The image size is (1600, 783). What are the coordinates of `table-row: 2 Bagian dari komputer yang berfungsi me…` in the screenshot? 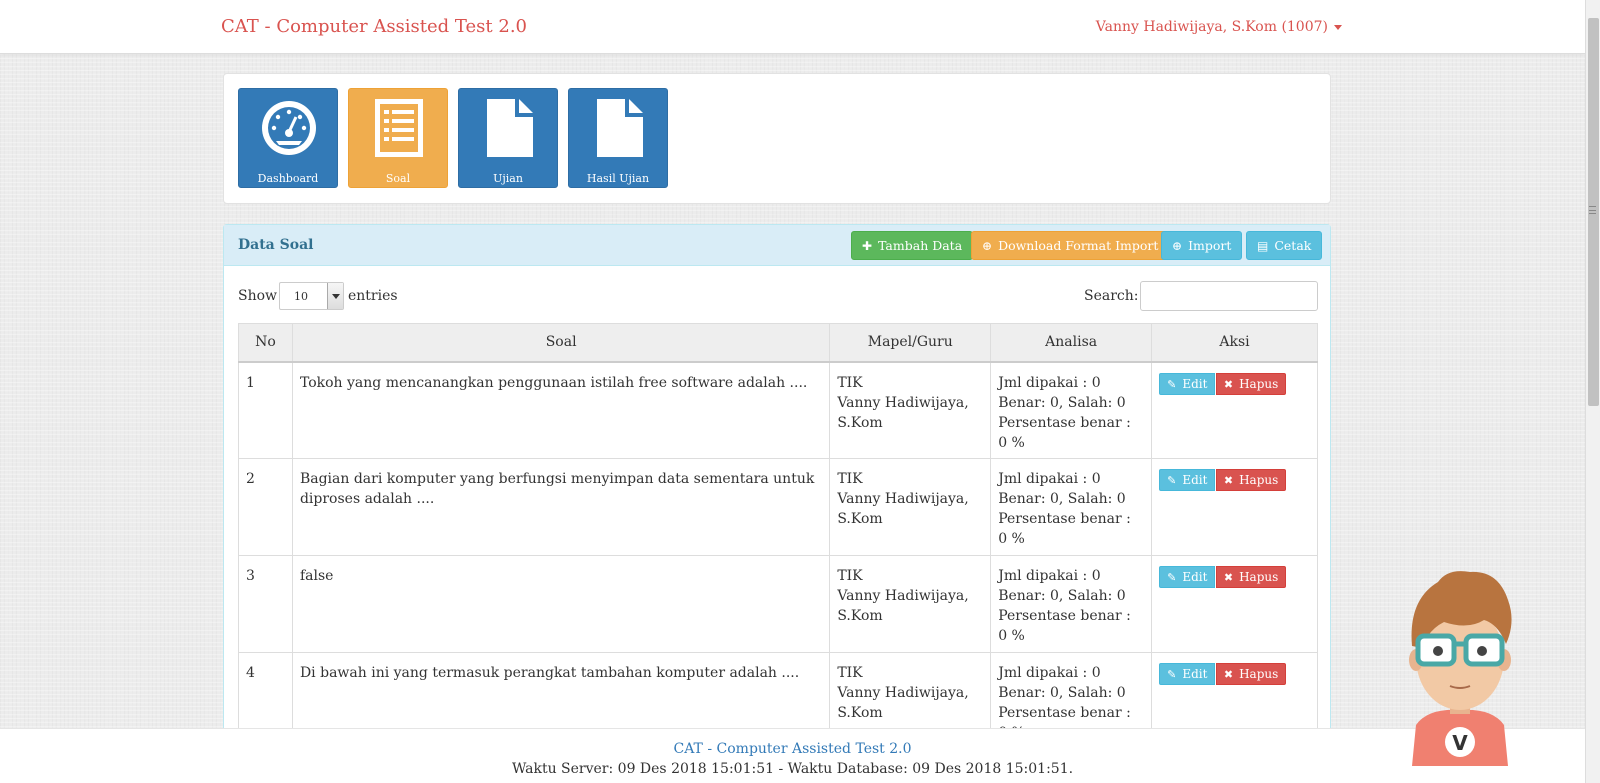 It's located at (778, 507).